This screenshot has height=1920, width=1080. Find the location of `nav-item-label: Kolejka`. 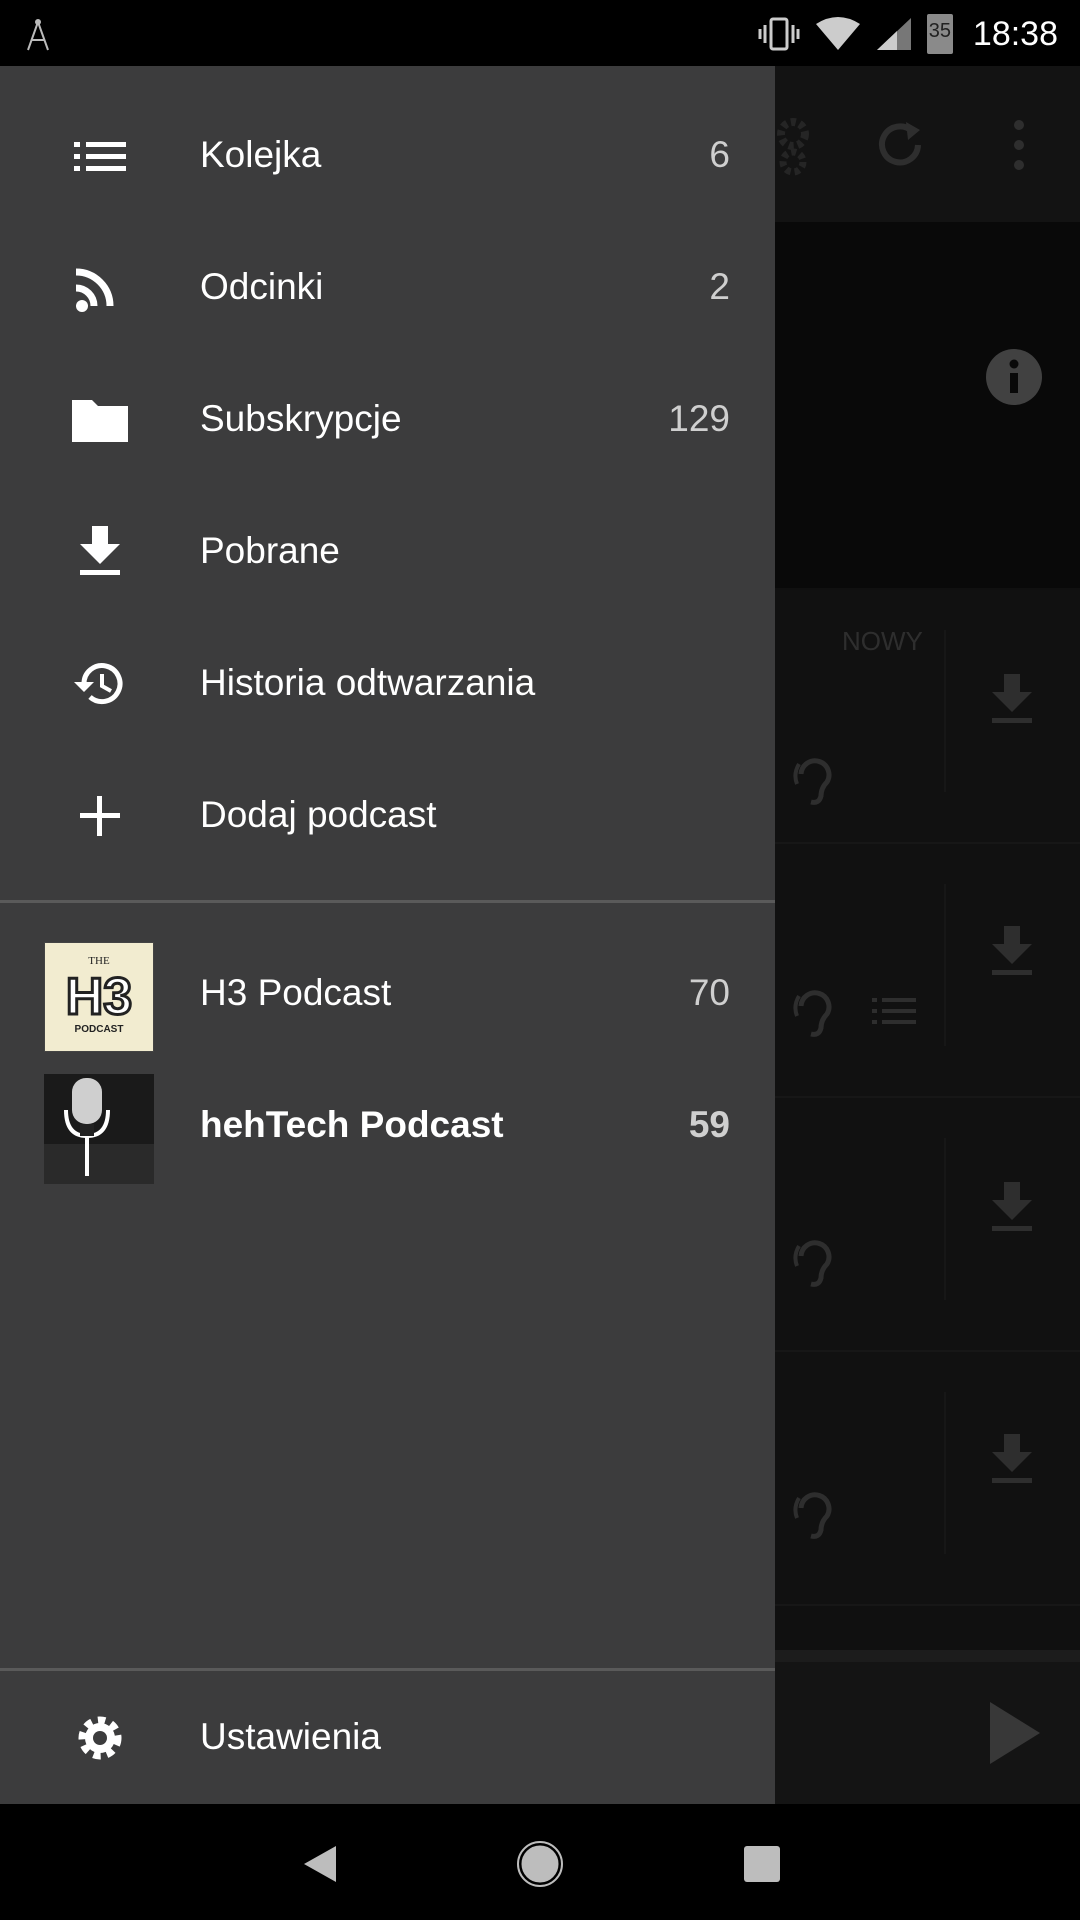

nav-item-label: Kolejka is located at coordinates (261, 154).